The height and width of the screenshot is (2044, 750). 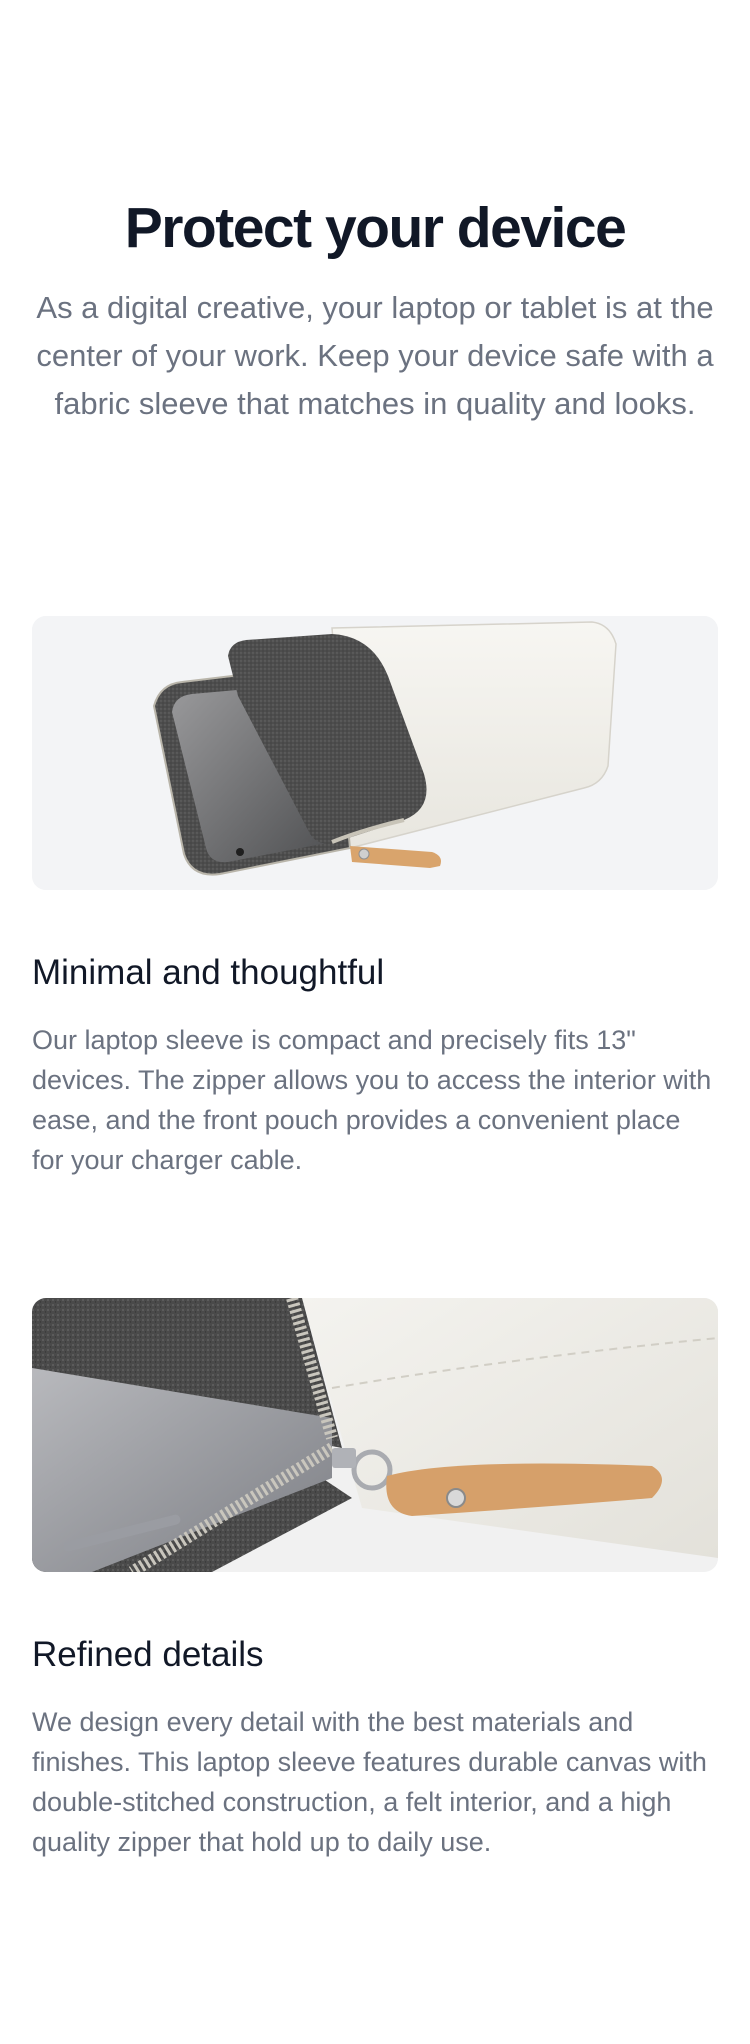 What do you see at coordinates (375, 1435) in the screenshot?
I see `feature-image-zipper` at bounding box center [375, 1435].